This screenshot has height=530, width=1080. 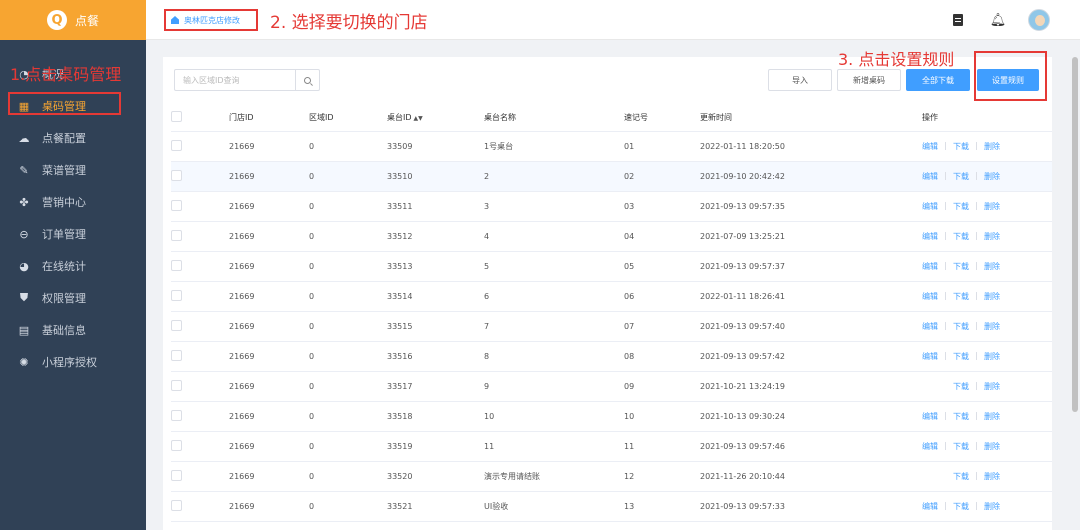 What do you see at coordinates (349, 23) in the screenshot?
I see `annotation-step-2: 2. 选择要切换的门店` at bounding box center [349, 23].